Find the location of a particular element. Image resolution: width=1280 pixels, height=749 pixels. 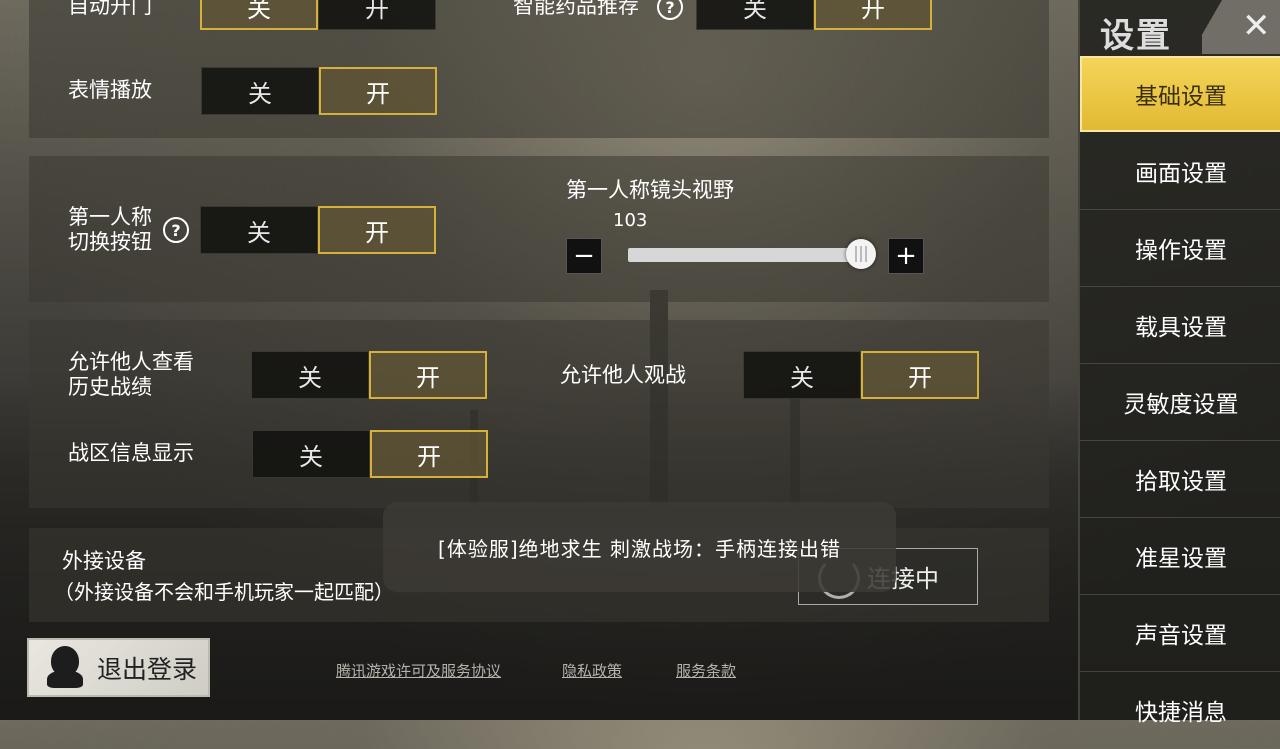

logout-label: 退出登录 is located at coordinates (147, 669).